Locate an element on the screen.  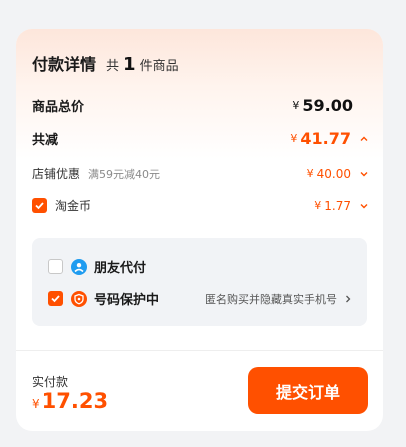
payment-title: 付款详情 is located at coordinates (64, 64).